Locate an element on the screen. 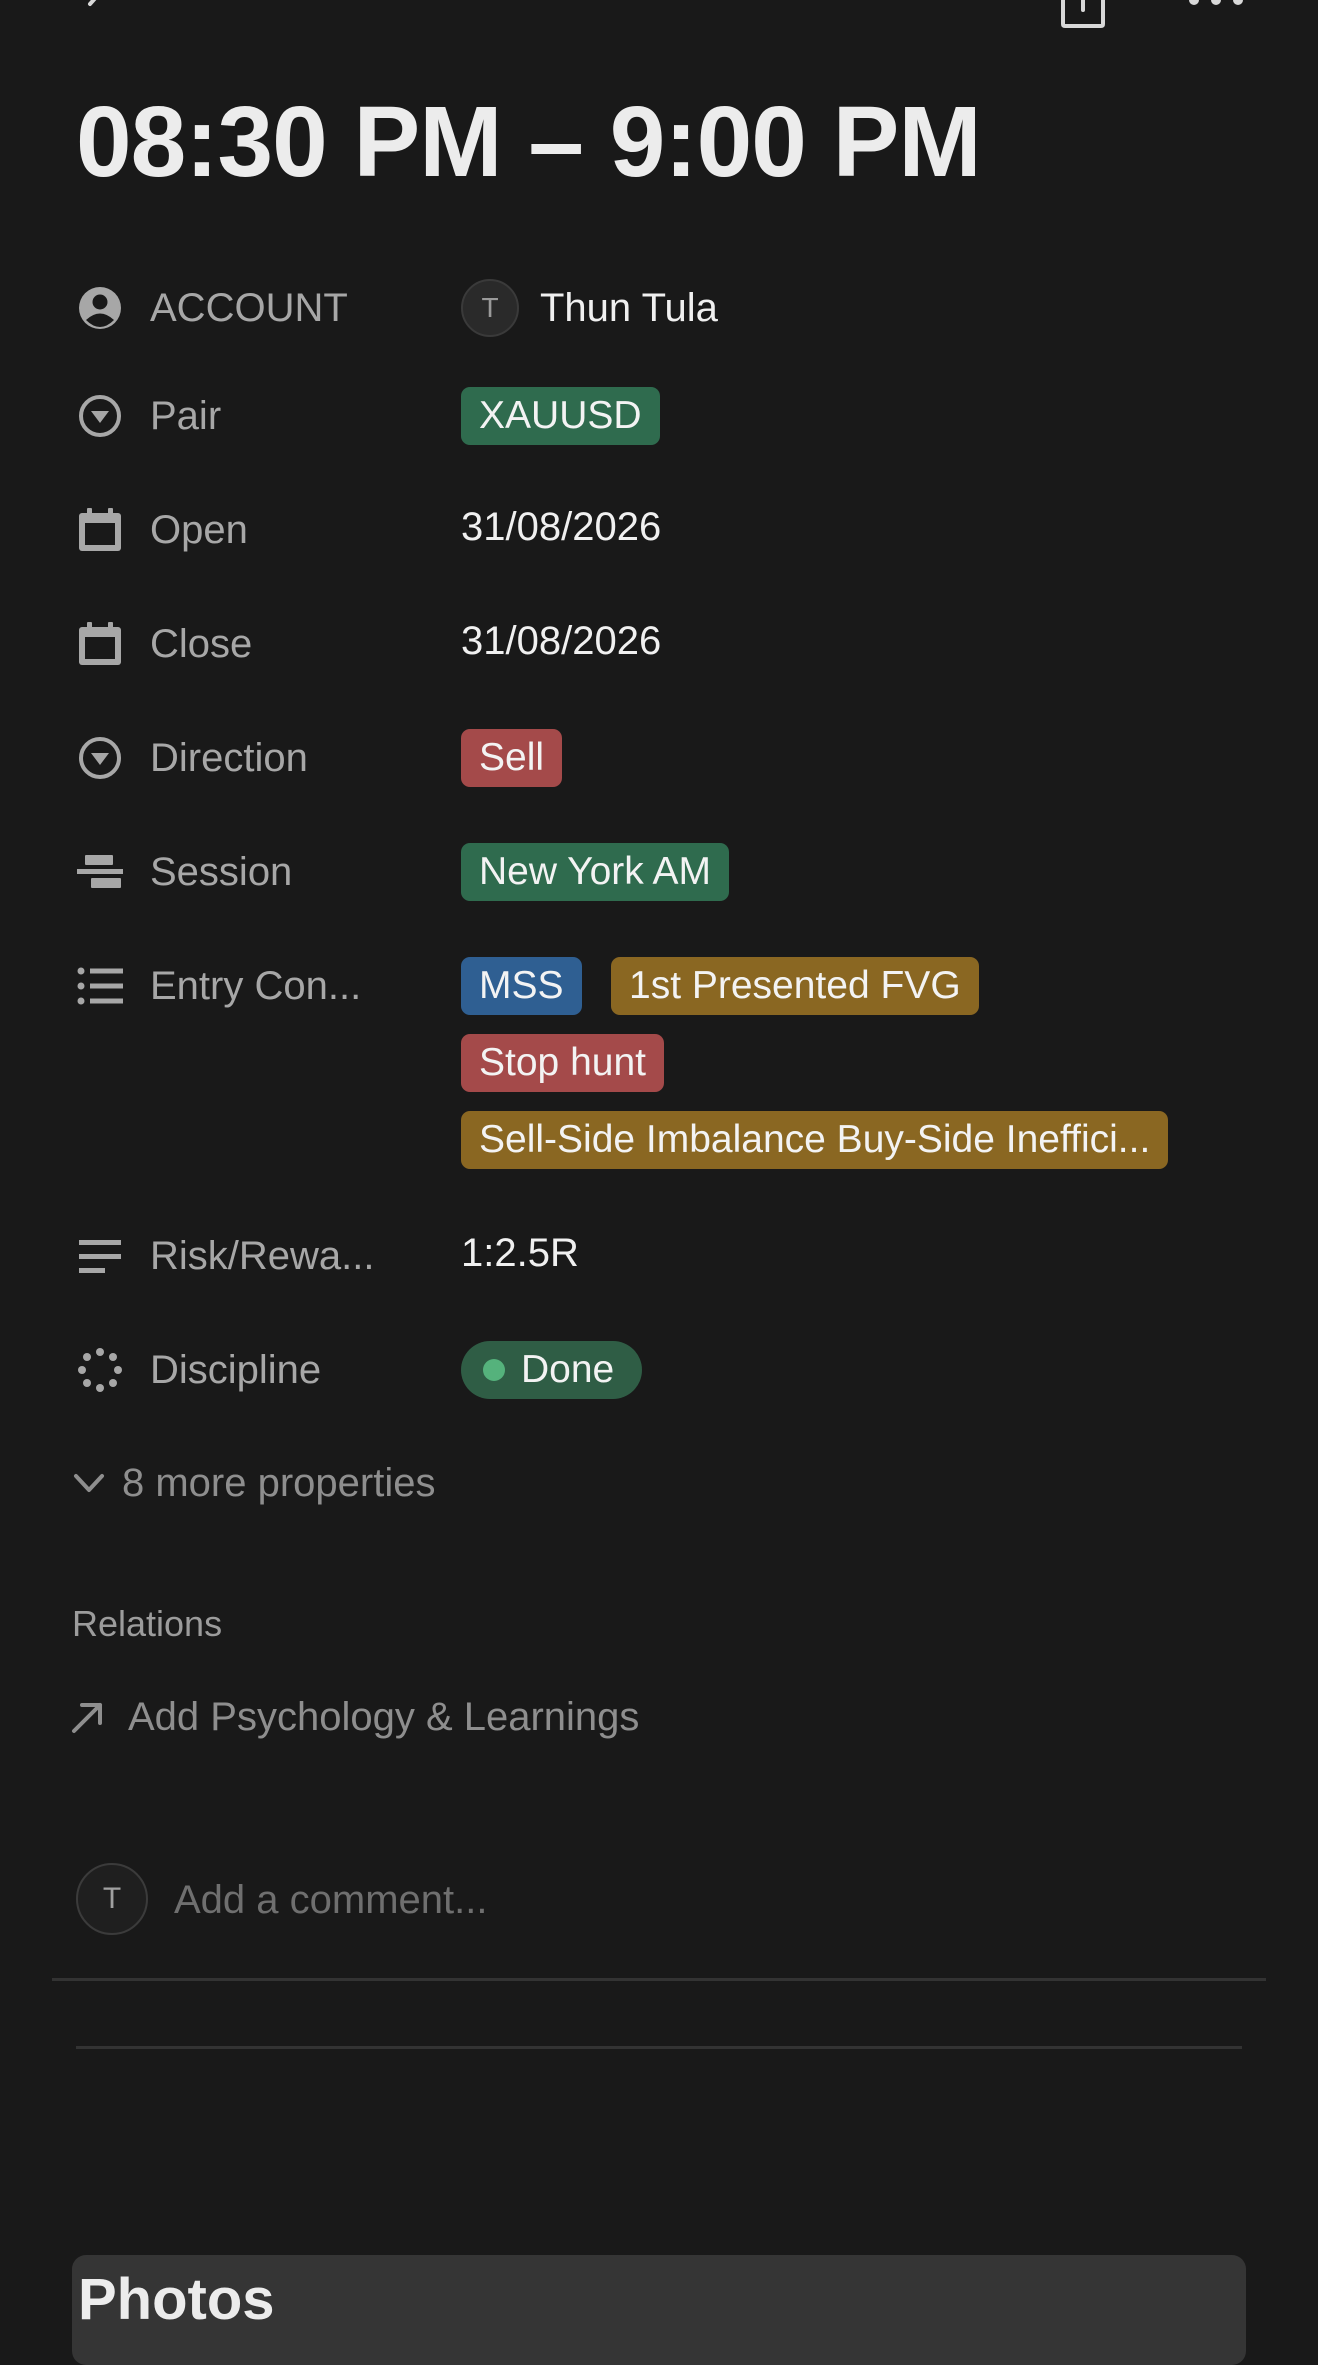 The height and width of the screenshot is (2365, 1318). property-session: Session New York AM is located at coordinates (659, 872).